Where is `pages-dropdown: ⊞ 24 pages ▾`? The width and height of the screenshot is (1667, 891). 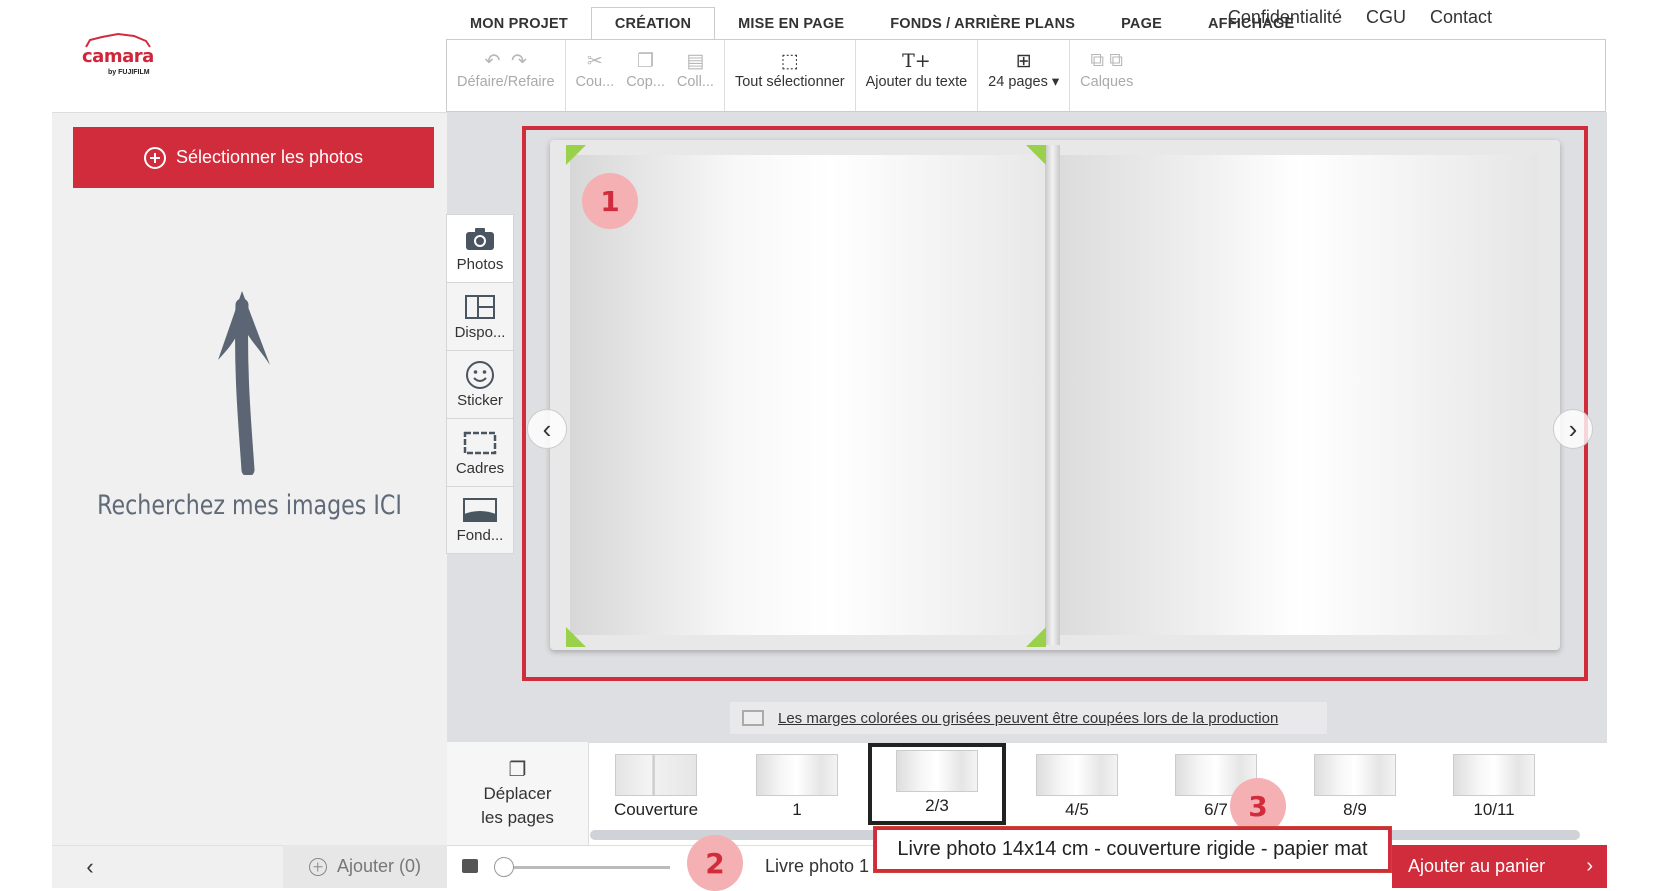
pages-dropdown: ⊞ 24 pages ▾ is located at coordinates (1023, 75).